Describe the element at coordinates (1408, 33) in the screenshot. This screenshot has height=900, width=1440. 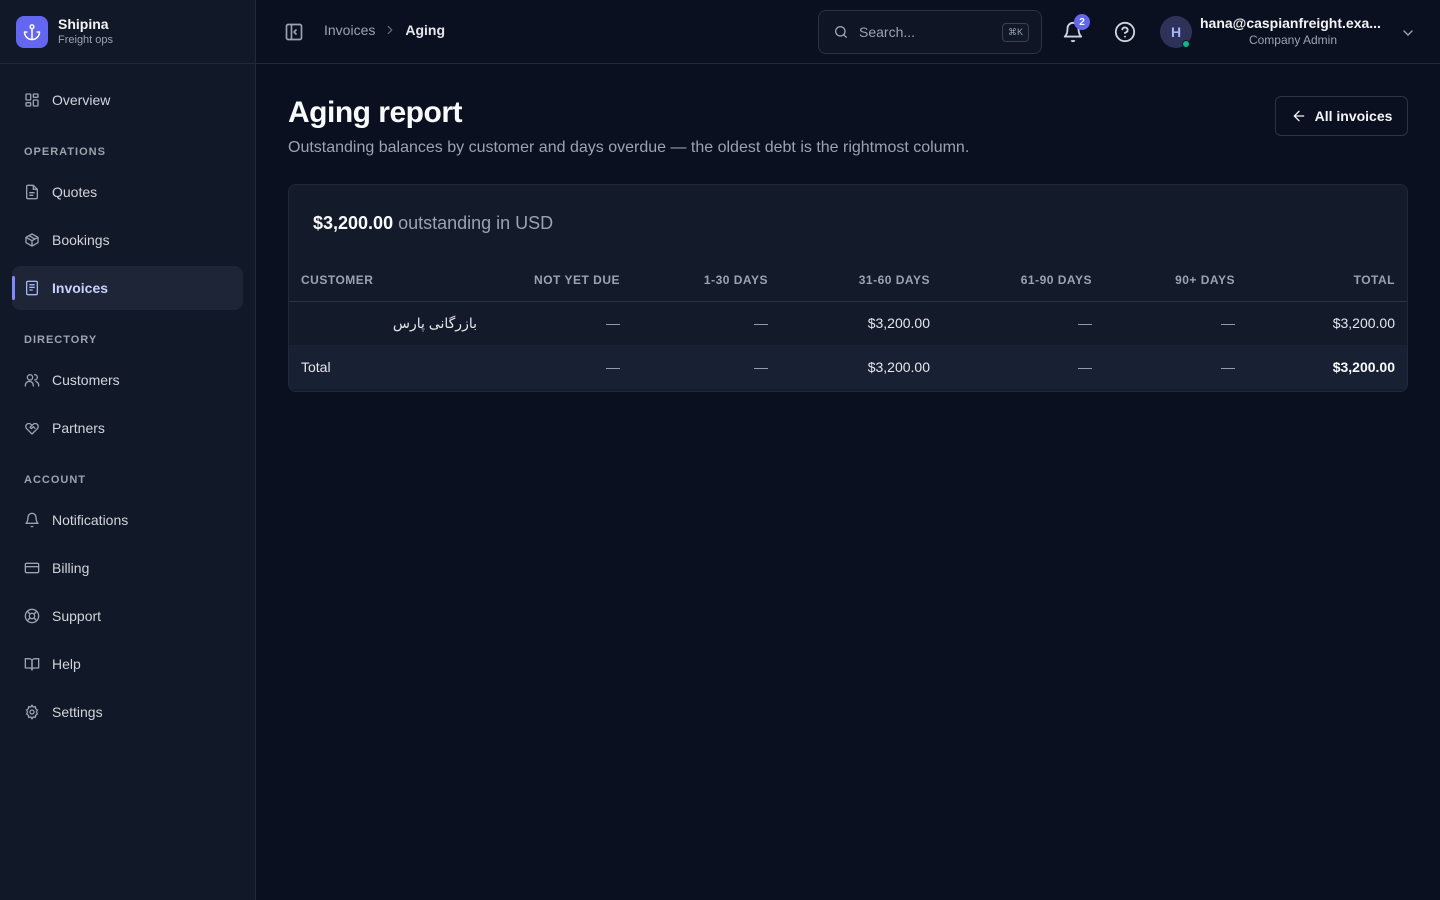
I see `chevron-down-icon` at that location.